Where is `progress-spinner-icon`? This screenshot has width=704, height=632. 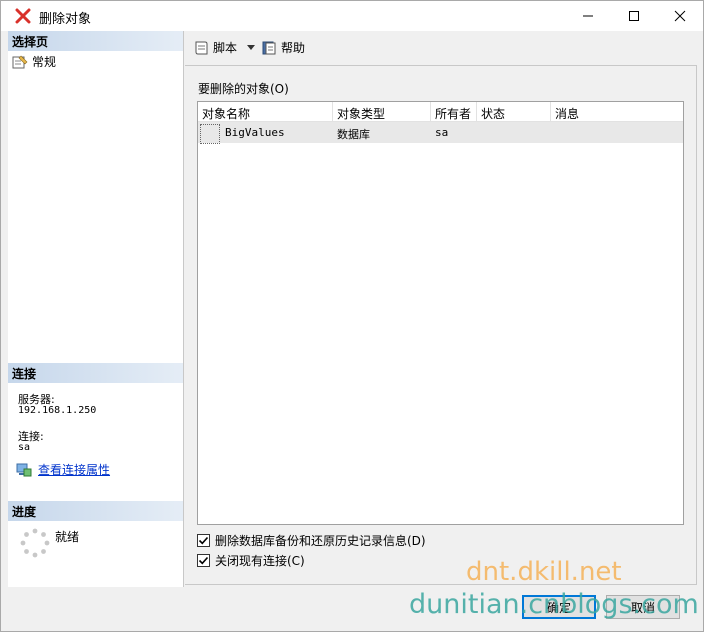 progress-spinner-icon is located at coordinates (35, 543).